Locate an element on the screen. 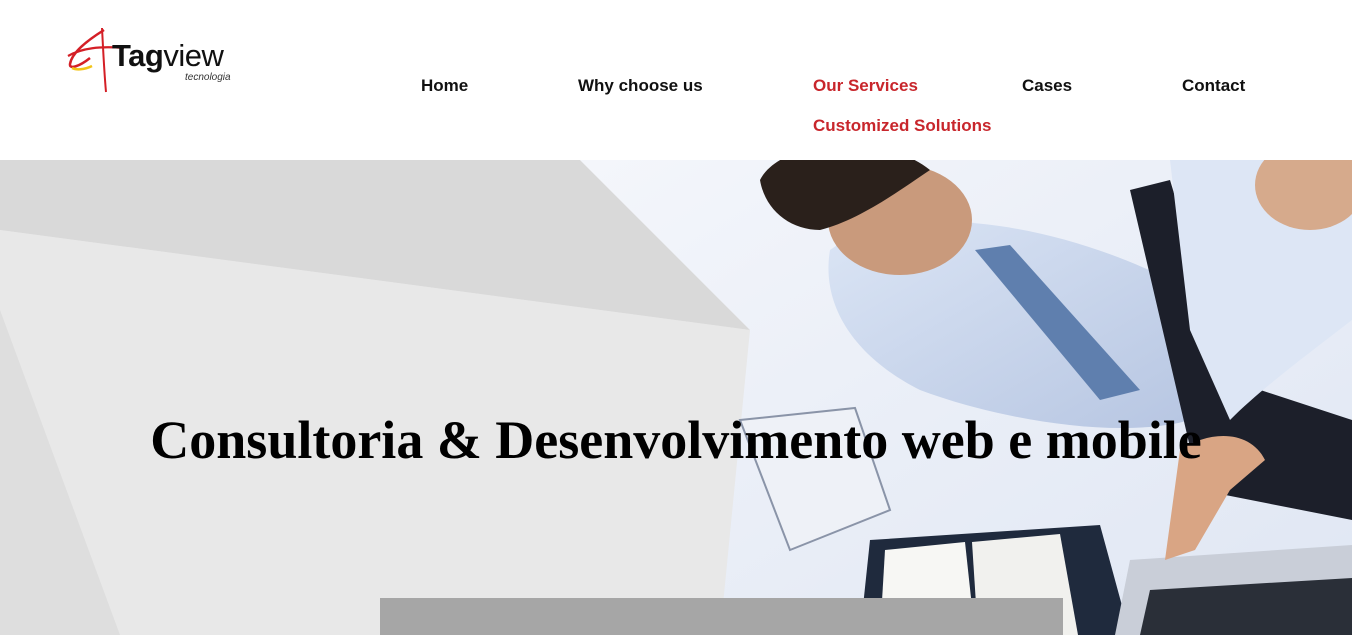  nav-why-choose-us: Why choose us is located at coordinates (640, 86).